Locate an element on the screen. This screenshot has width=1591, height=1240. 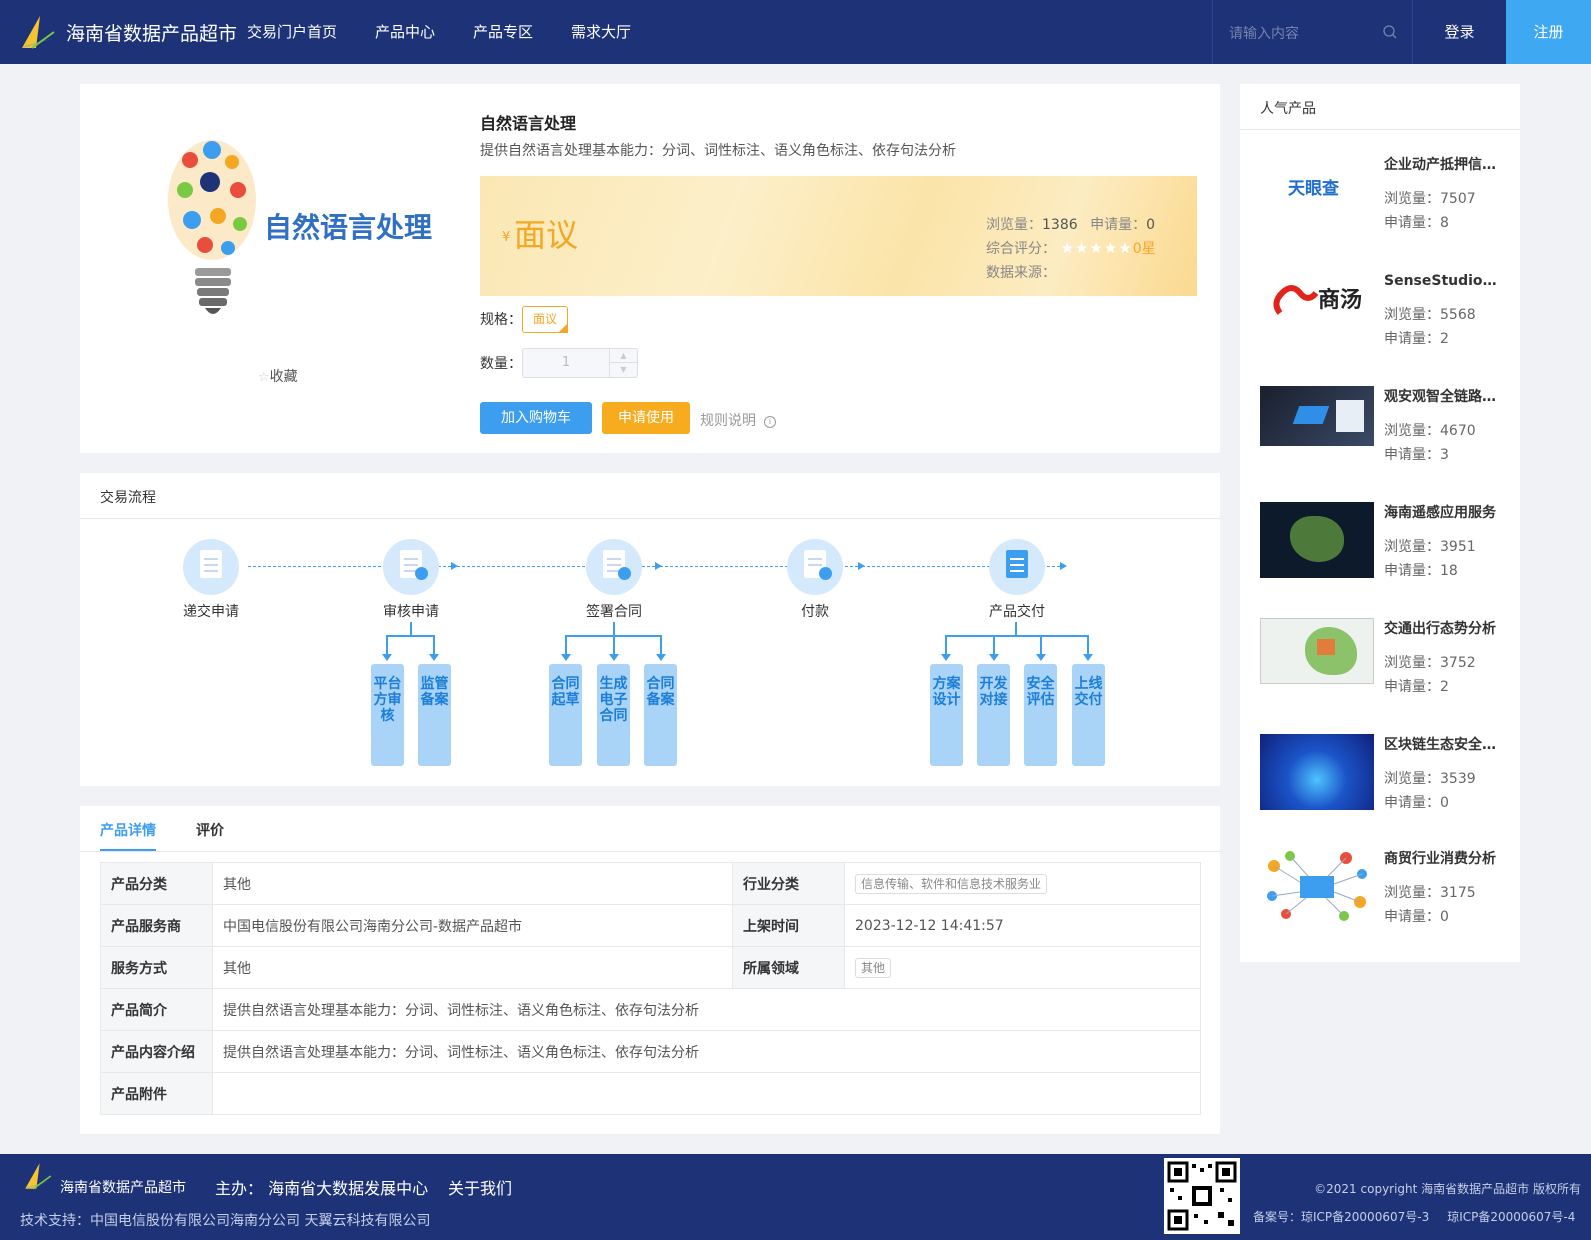
star-icon: ☆ is located at coordinates (264, 377).